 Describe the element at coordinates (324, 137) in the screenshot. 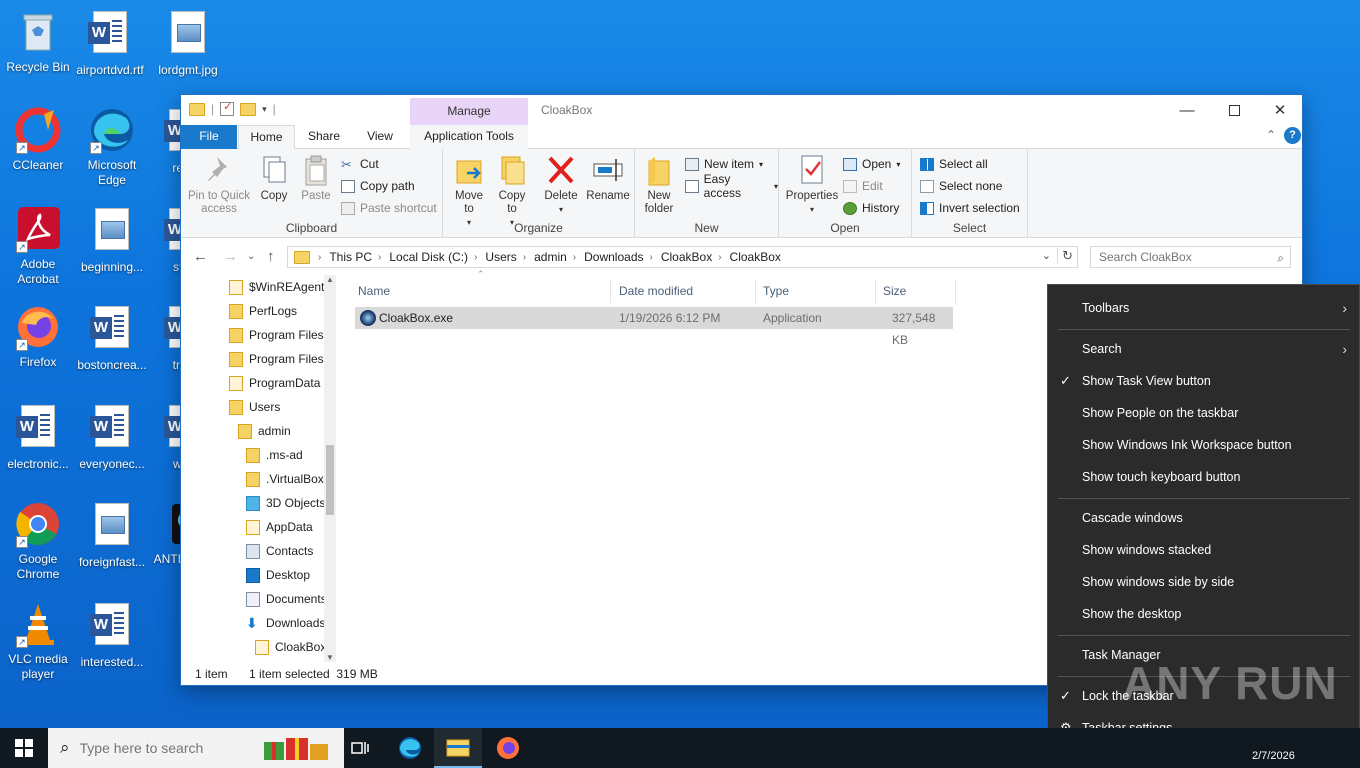

I see `tab-share: Share` at that location.